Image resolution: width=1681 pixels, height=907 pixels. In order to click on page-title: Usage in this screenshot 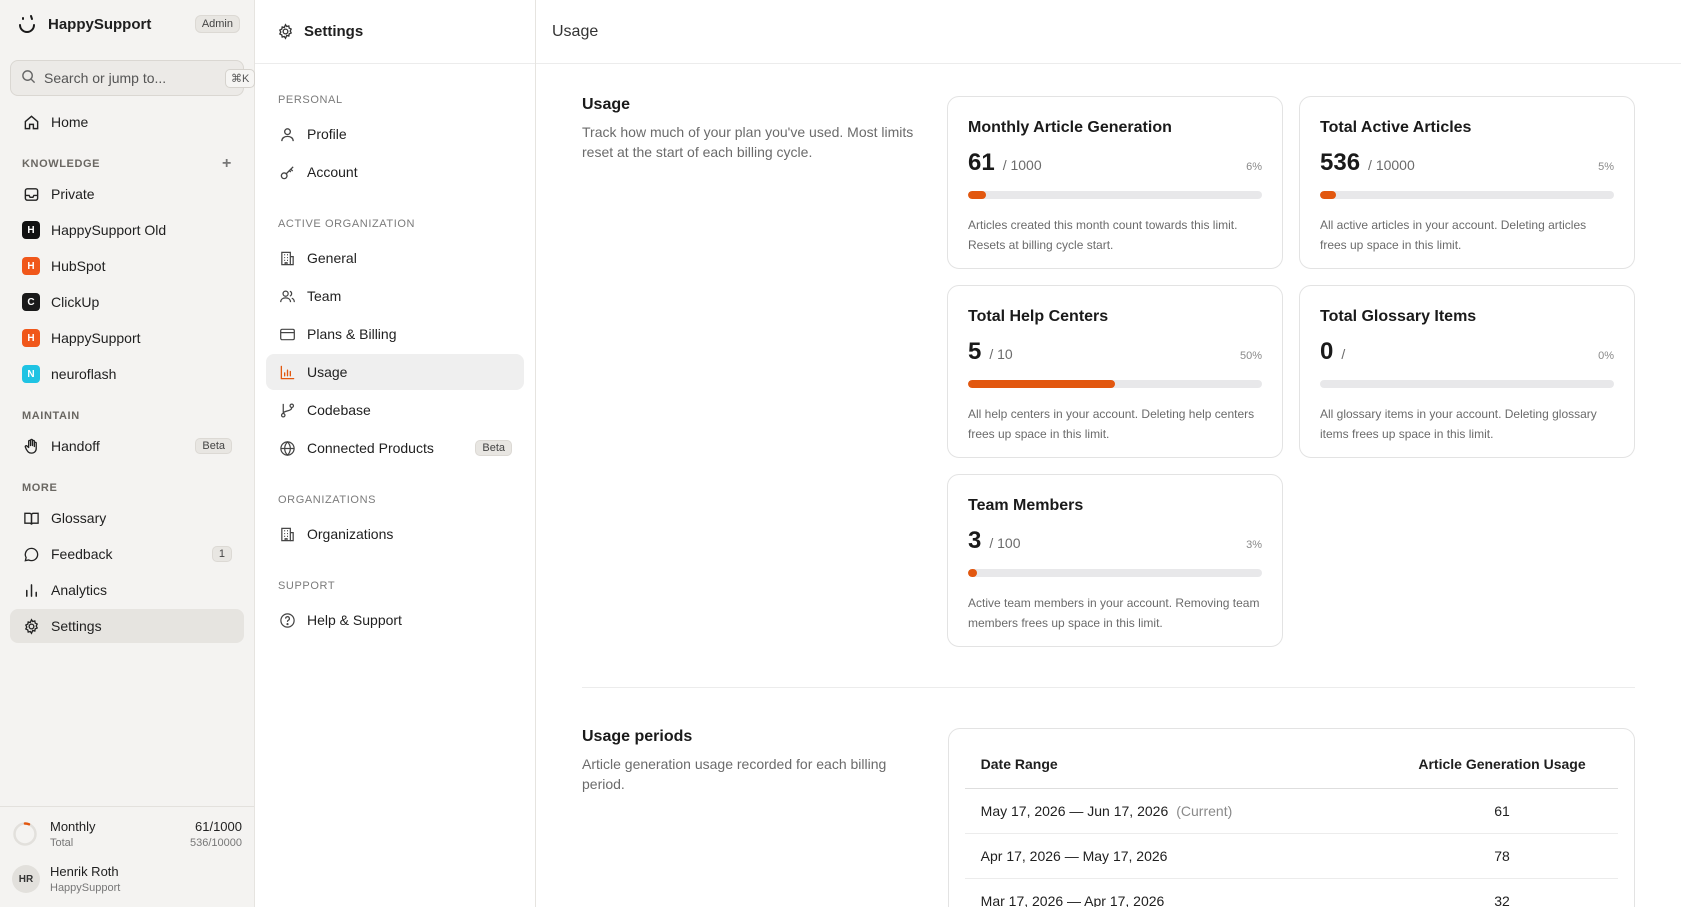, I will do `click(1108, 32)`.